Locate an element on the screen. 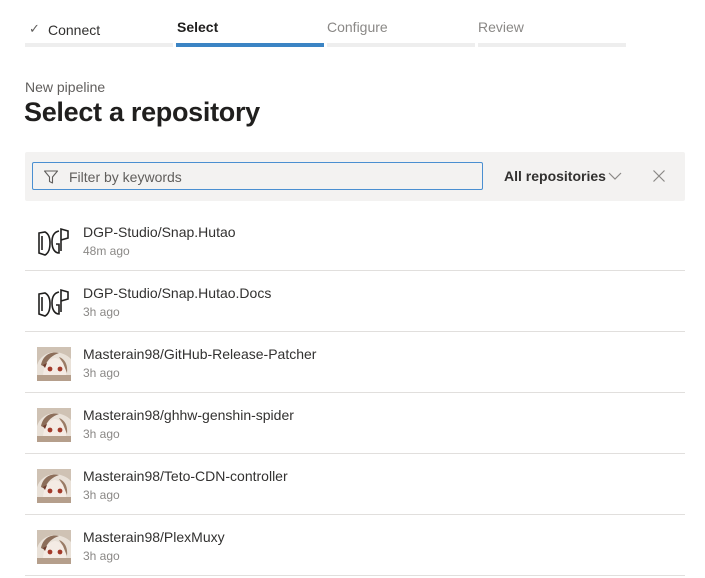 This screenshot has height=578, width=705. repository-name: DGP-Studio/Snap.Hutao is located at coordinates (159, 232).